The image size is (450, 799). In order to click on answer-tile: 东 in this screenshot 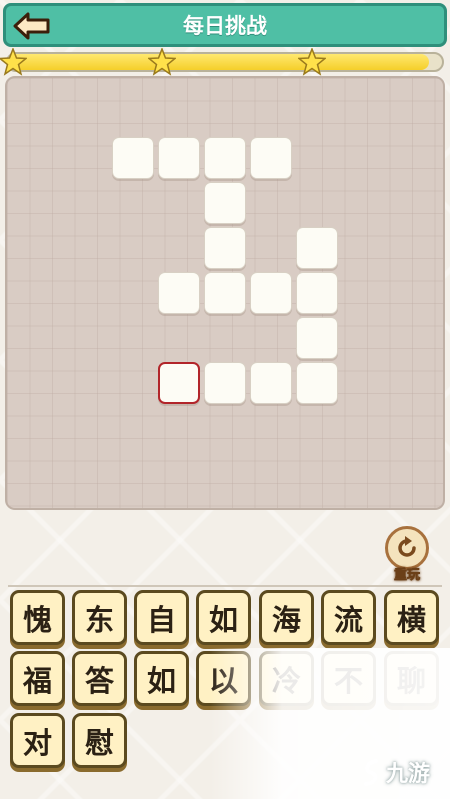, I will do `click(99, 617)`.